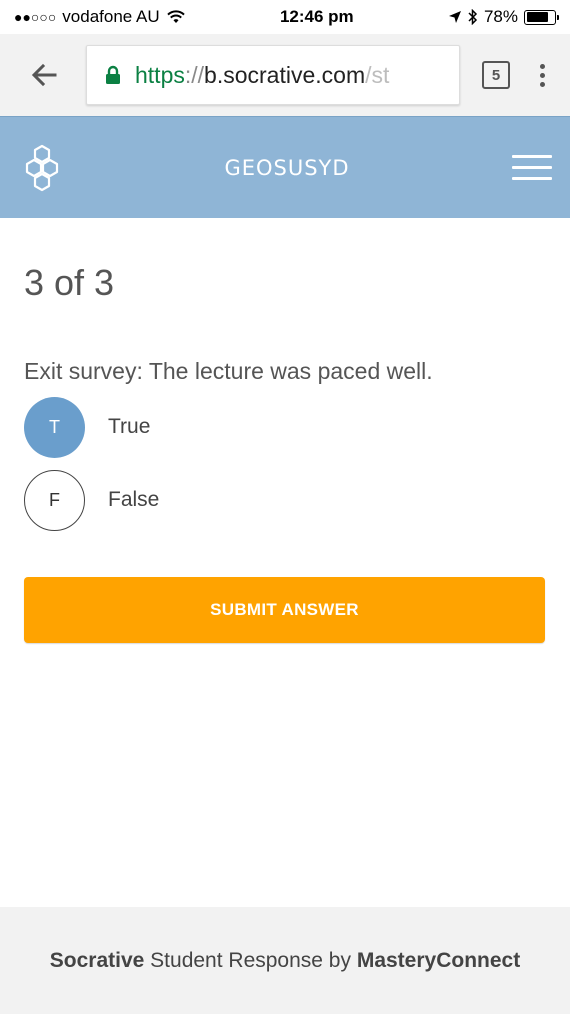  What do you see at coordinates (97, 960) in the screenshot?
I see `footer-brand: Socrative` at bounding box center [97, 960].